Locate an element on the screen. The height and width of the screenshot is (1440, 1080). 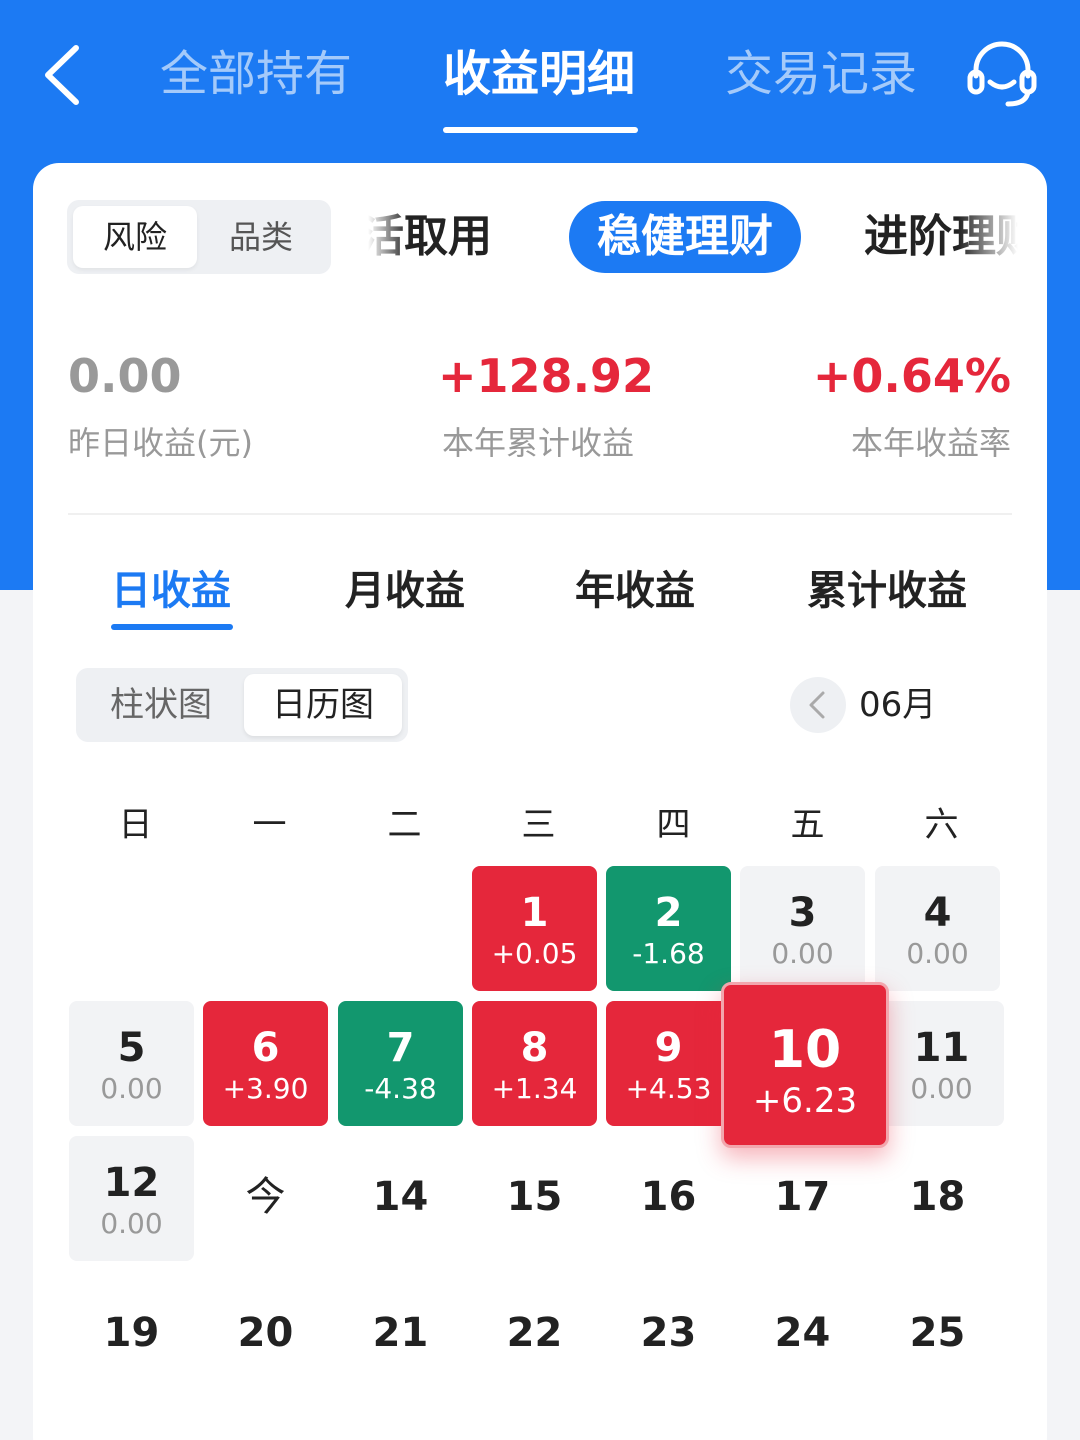
day-number: 21 is located at coordinates (400, 1333).